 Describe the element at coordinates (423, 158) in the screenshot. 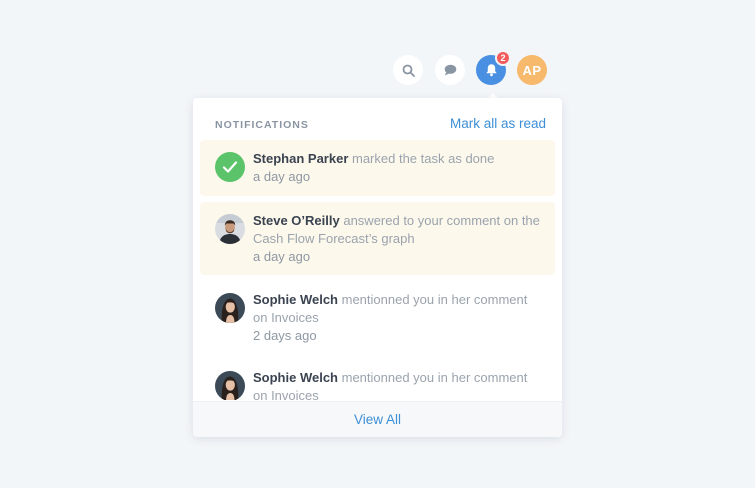

I see `notification-message: marked the task as done` at that location.